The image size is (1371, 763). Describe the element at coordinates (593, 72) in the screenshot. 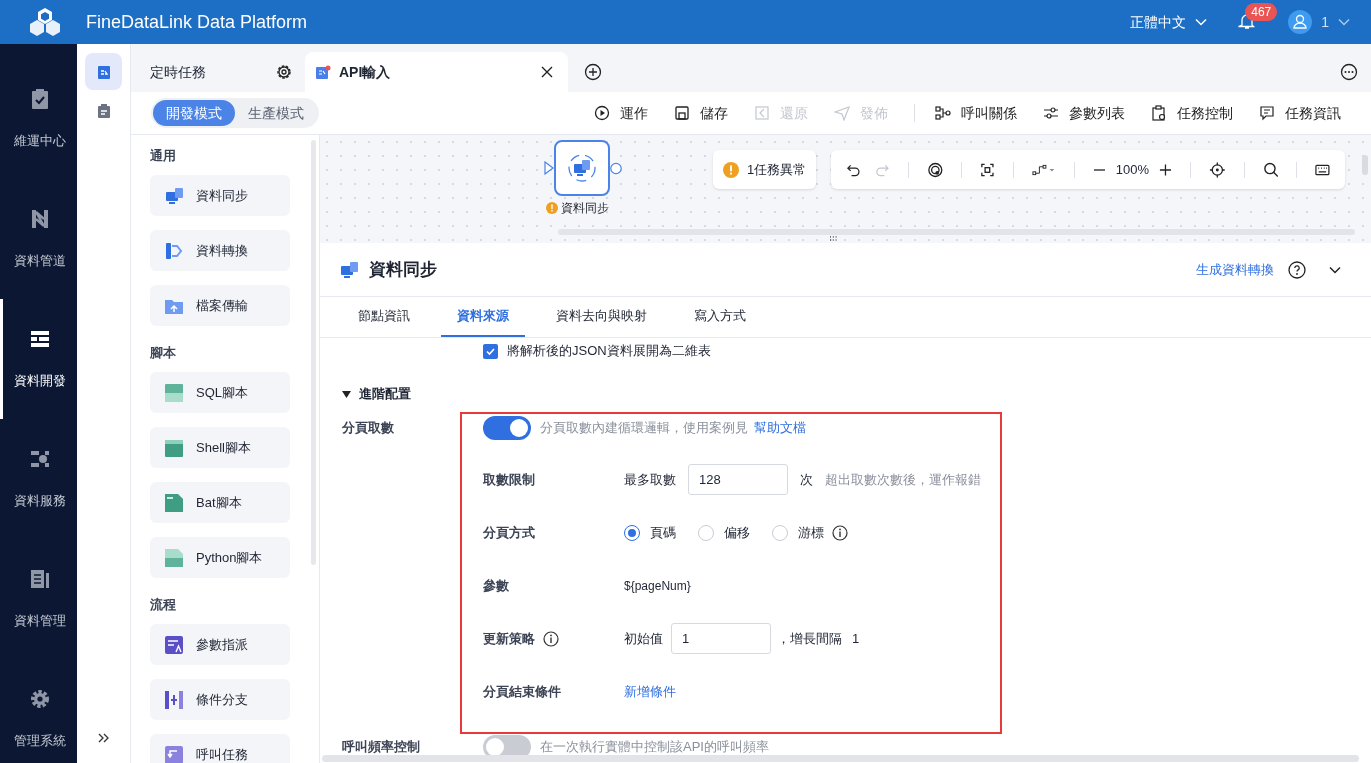

I see `add-tab-icon` at that location.